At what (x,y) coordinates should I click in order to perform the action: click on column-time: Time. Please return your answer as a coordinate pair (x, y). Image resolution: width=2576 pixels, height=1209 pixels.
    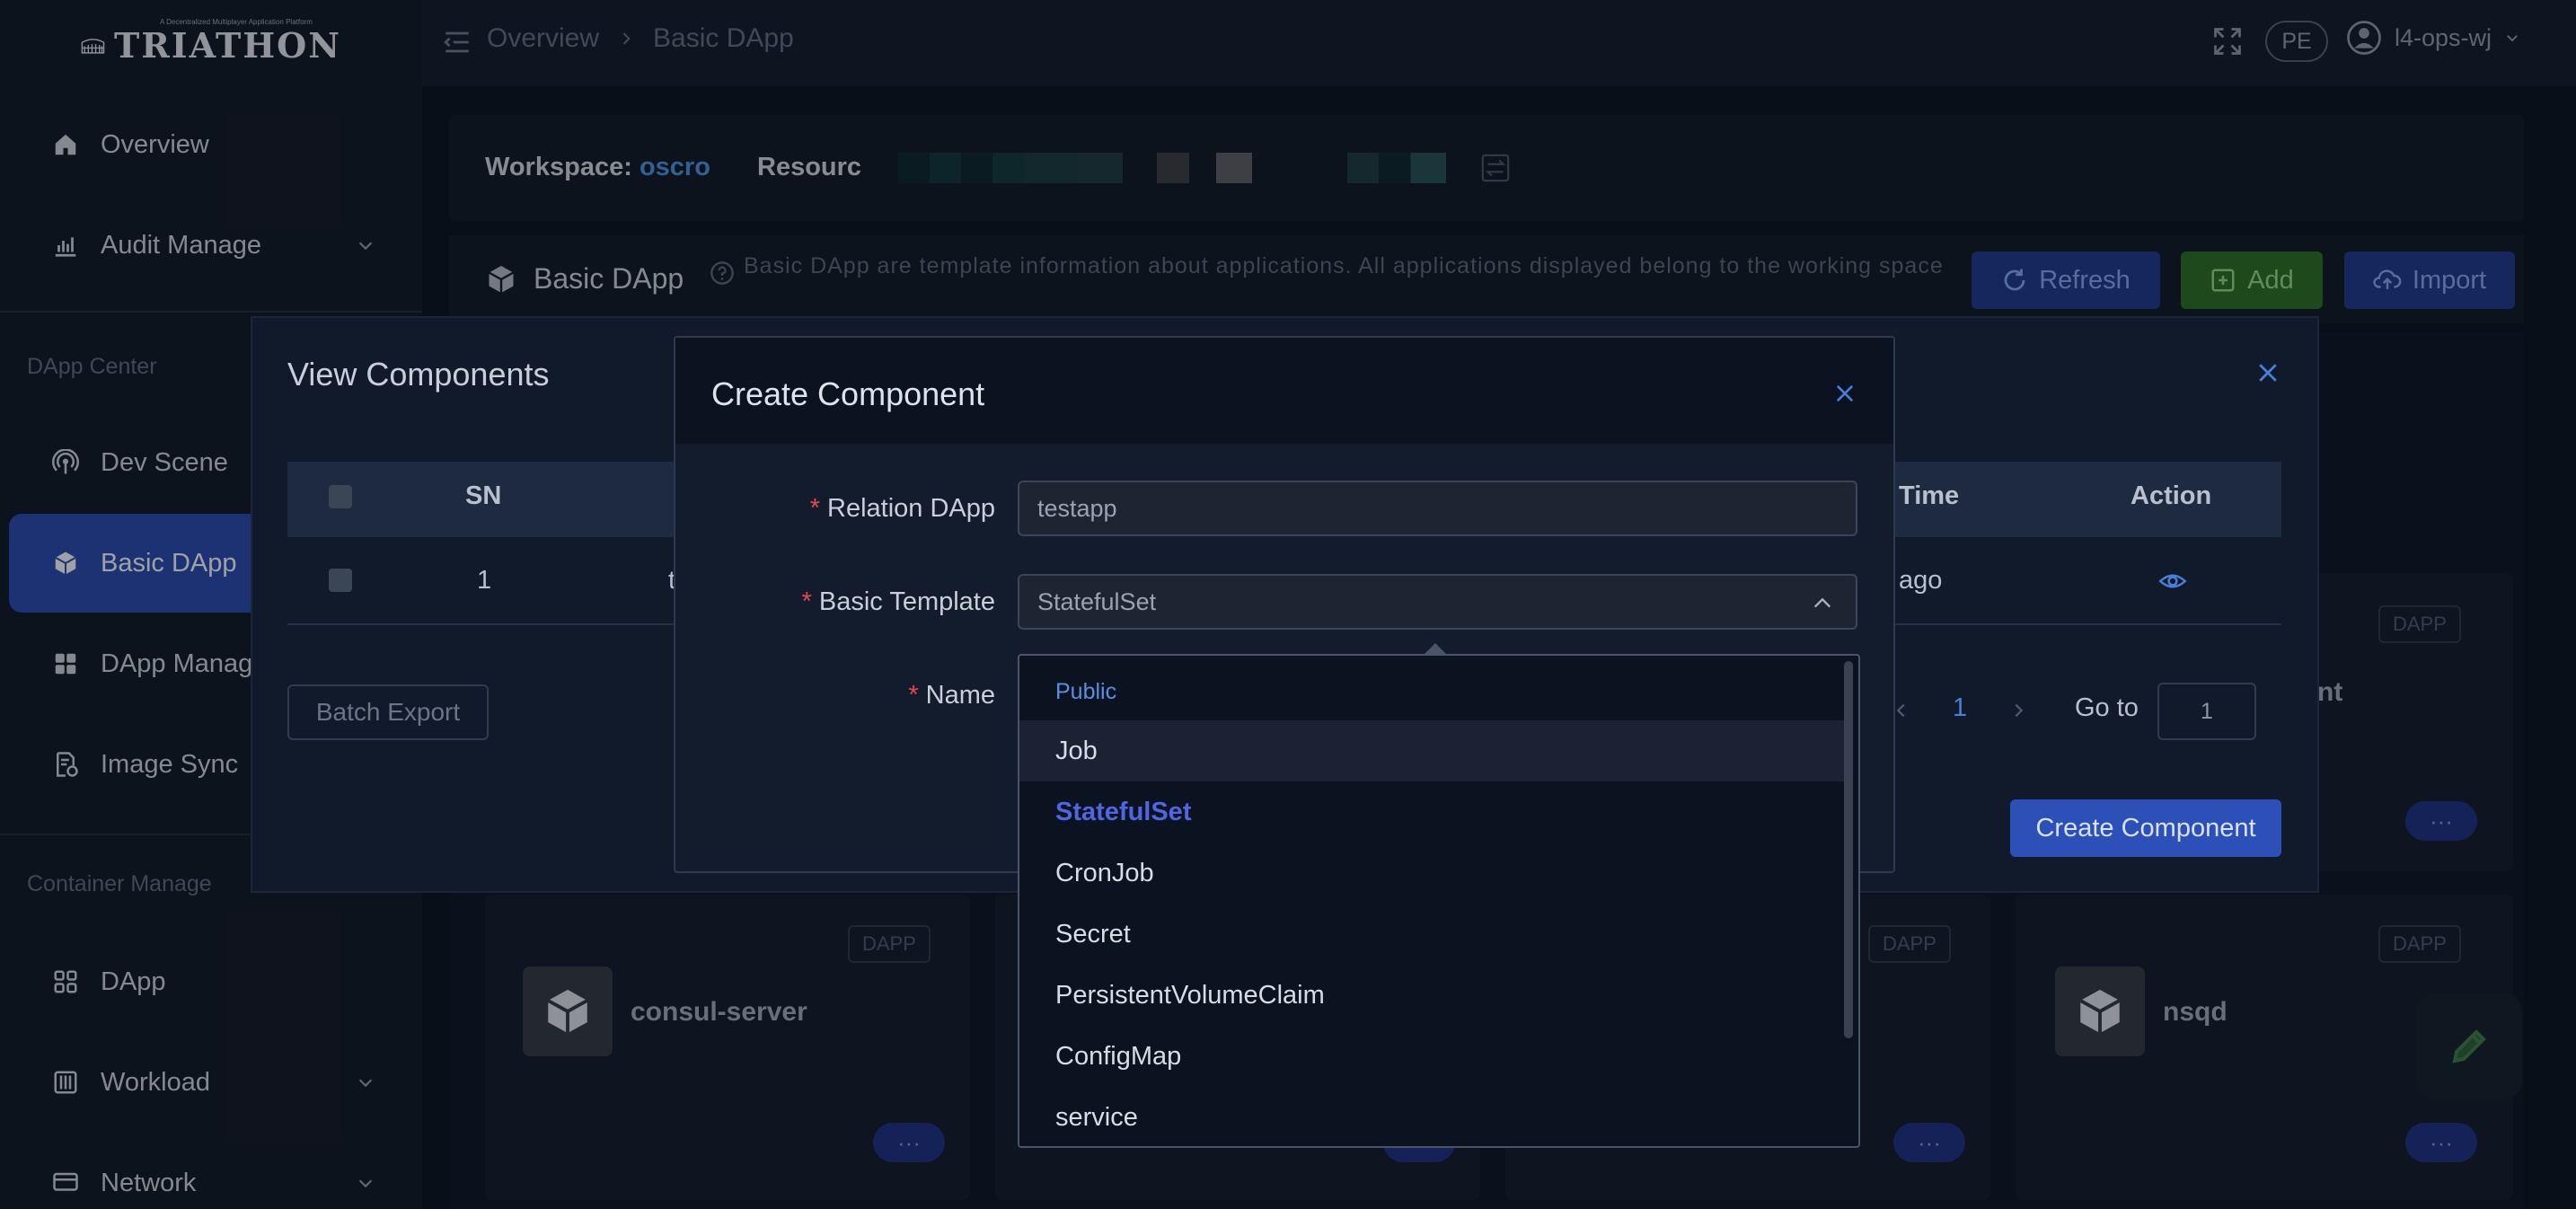
    Looking at the image, I should click on (1929, 496).